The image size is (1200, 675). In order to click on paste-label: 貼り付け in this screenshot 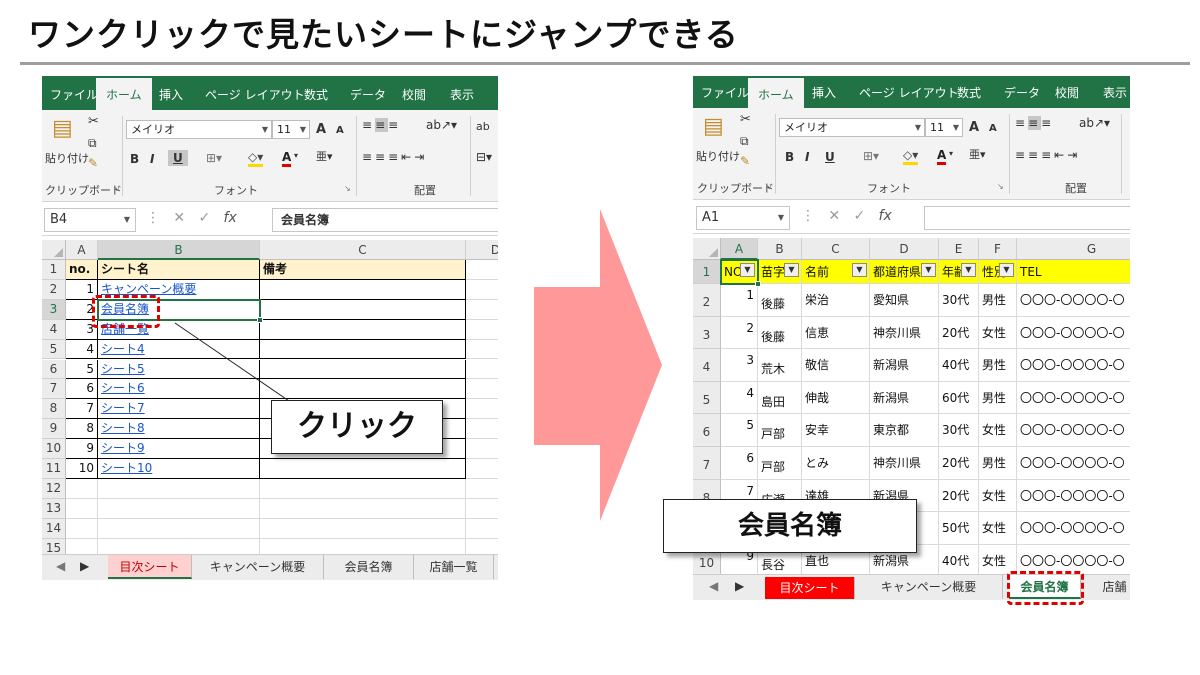, I will do `click(718, 156)`.